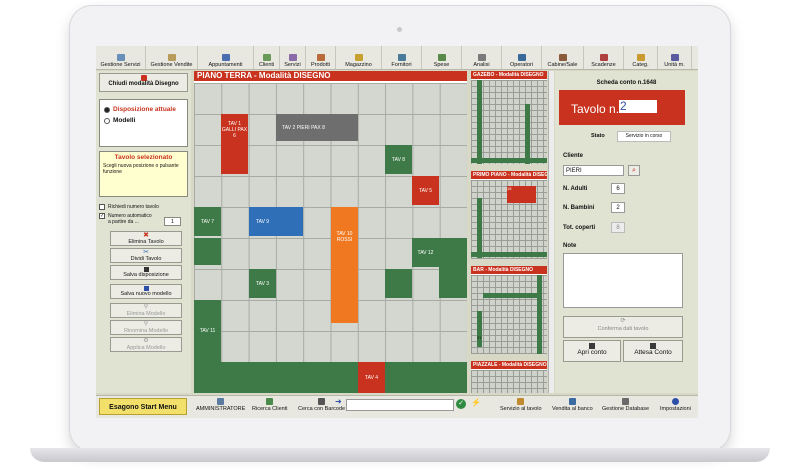 This screenshot has width=800, height=469. Describe the element at coordinates (221, 409) in the screenshot. I see `admin-label: AMMINISTRATORE` at that location.